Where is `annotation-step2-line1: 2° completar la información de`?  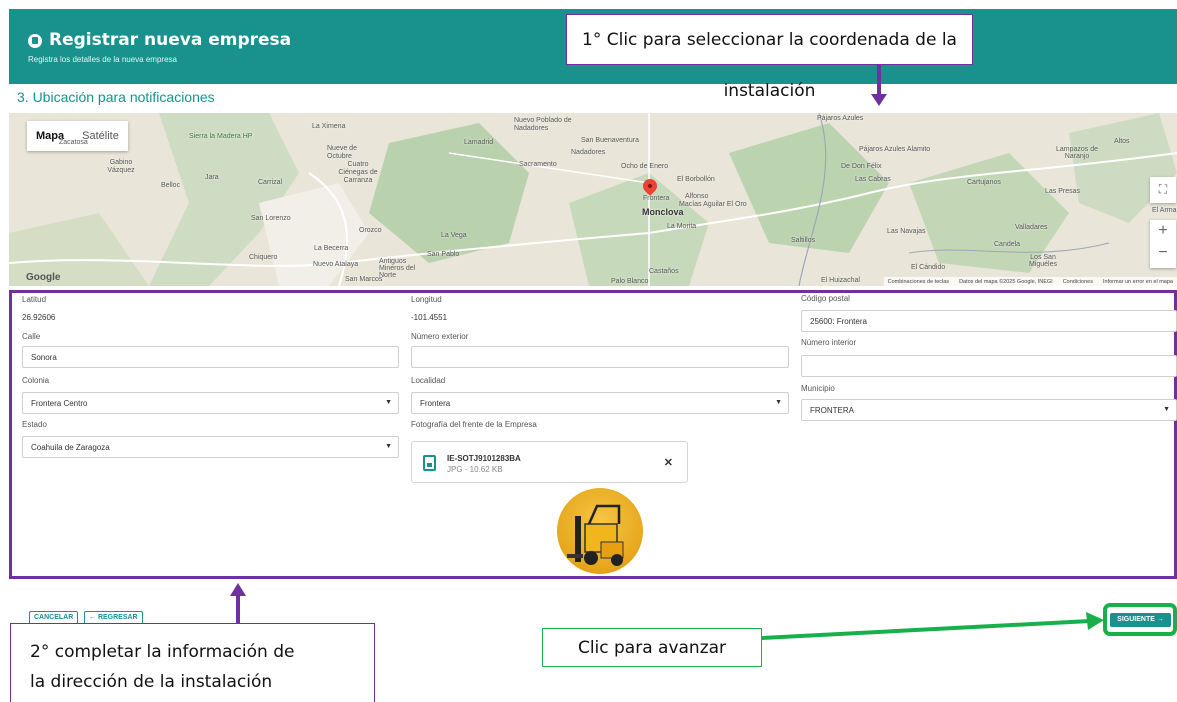 annotation-step2-line1: 2° completar la información de is located at coordinates (162, 652).